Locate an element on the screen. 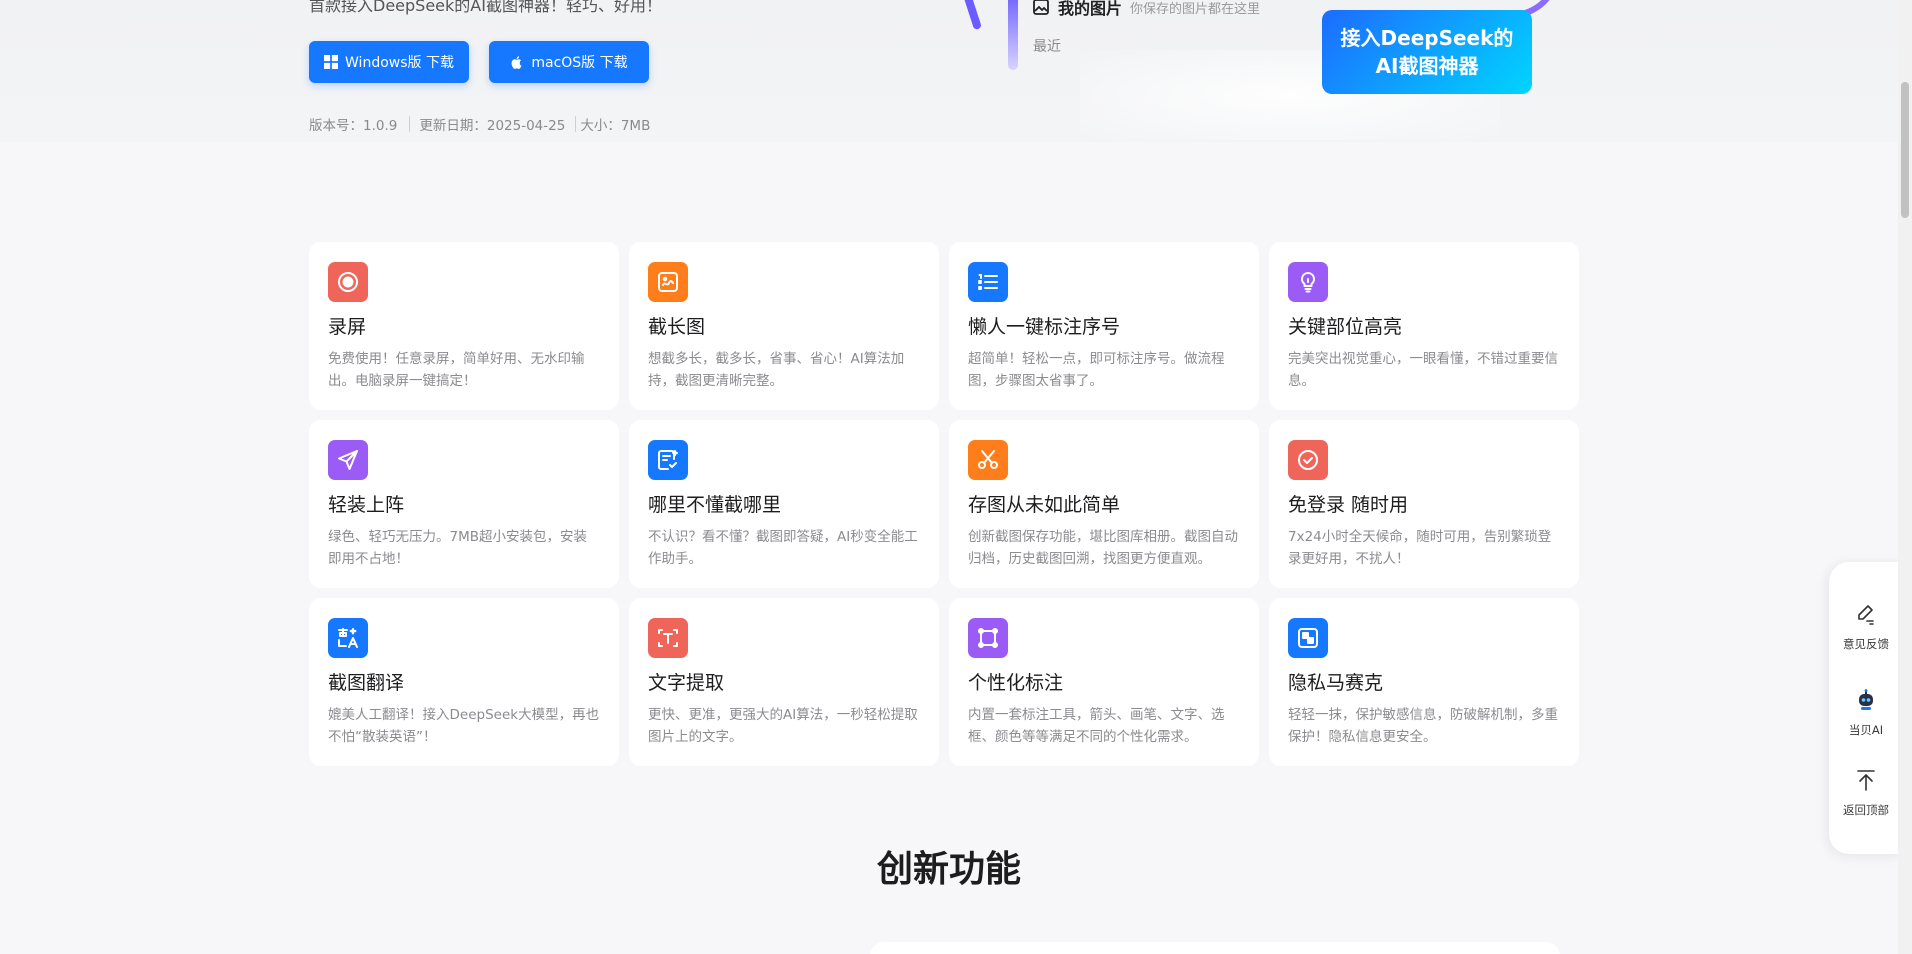  my-pictures-hint: 你保存的图片都在这里 is located at coordinates (1195, 9).